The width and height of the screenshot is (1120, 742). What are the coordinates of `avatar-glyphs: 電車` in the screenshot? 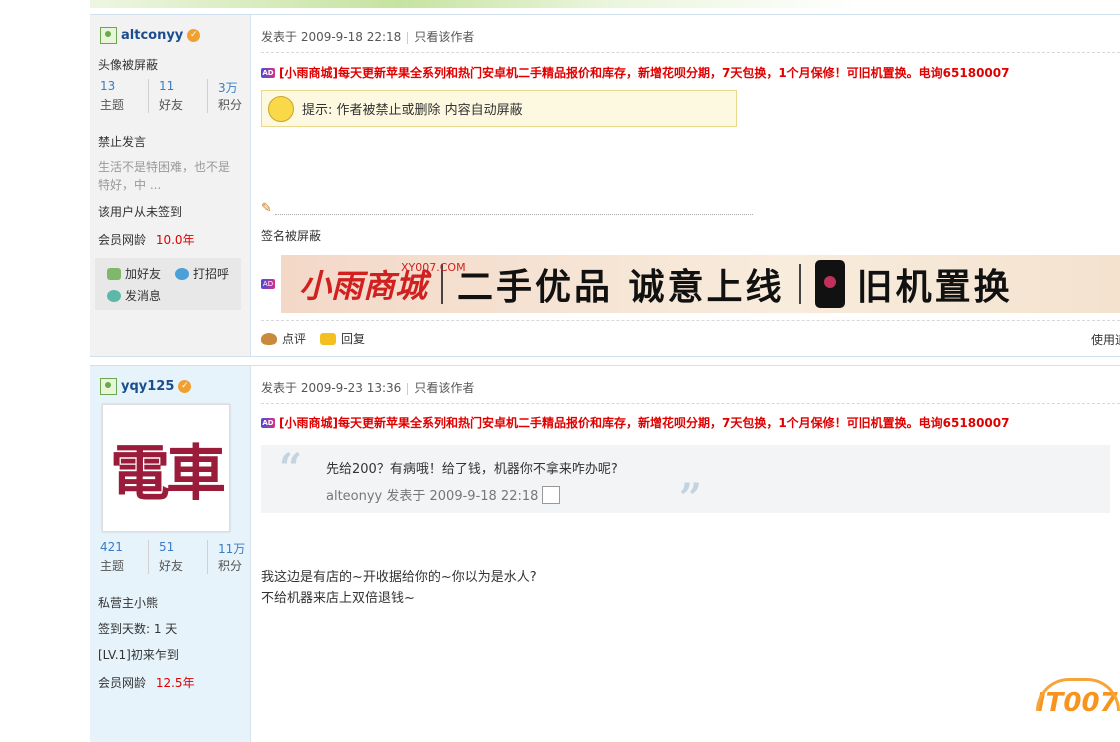 It's located at (168, 473).